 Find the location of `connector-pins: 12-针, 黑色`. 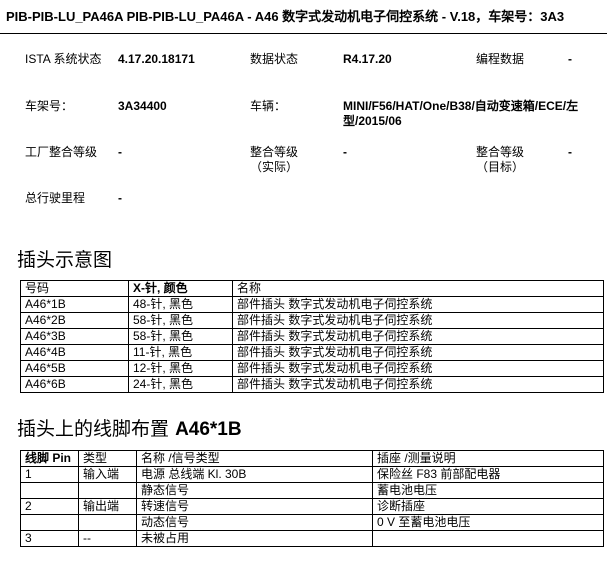

connector-pins: 12-针, 黑色 is located at coordinates (180, 368).